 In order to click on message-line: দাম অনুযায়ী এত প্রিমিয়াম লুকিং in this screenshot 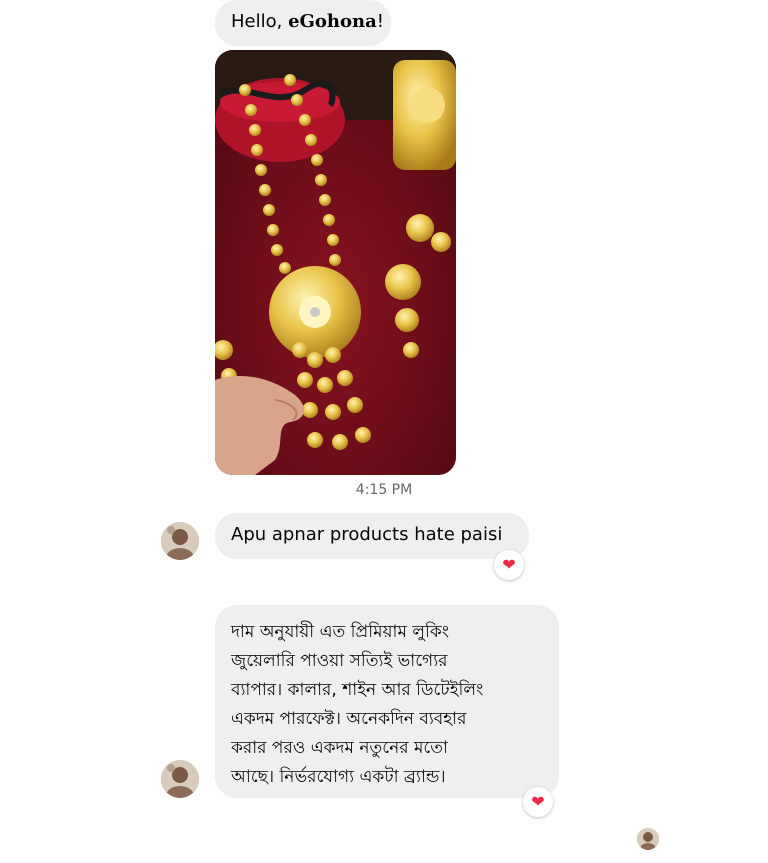, I will do `click(340, 632)`.